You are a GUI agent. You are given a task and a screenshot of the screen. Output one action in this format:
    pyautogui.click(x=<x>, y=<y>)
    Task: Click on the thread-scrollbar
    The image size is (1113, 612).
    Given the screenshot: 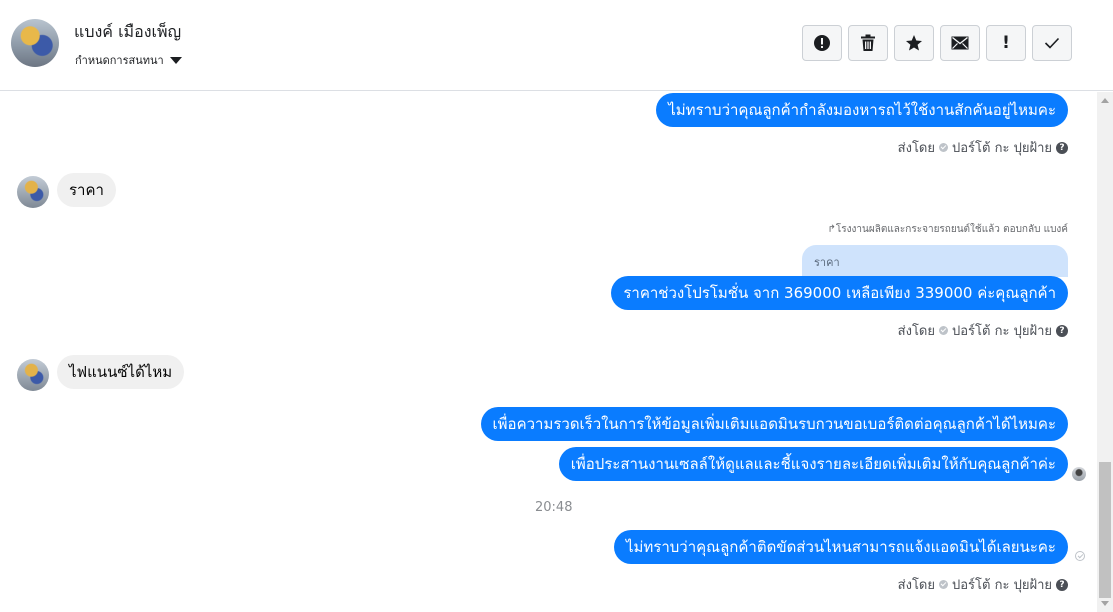 What is the action you would take?
    pyautogui.click(x=1105, y=352)
    